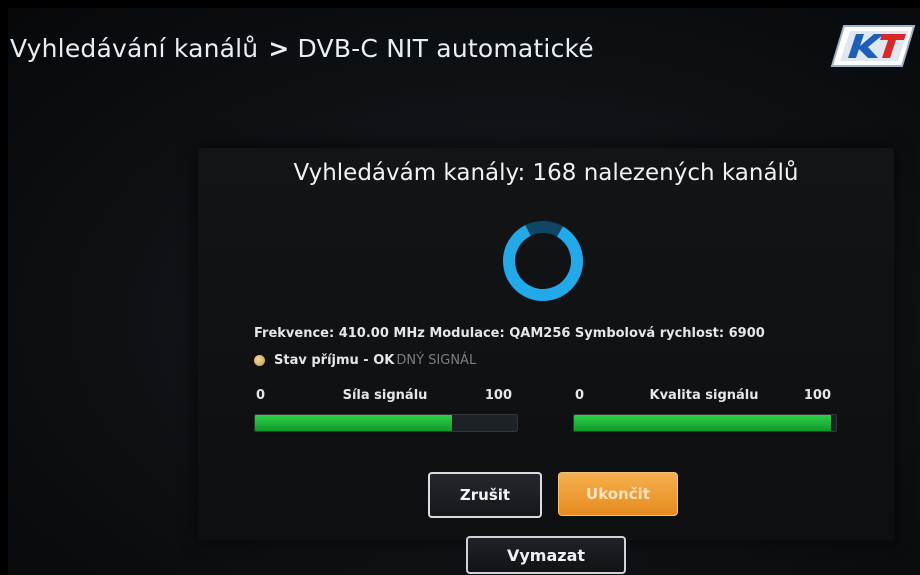 The width and height of the screenshot is (920, 575). Describe the element at coordinates (259, 360) in the screenshot. I see `status-dot-icon` at that location.